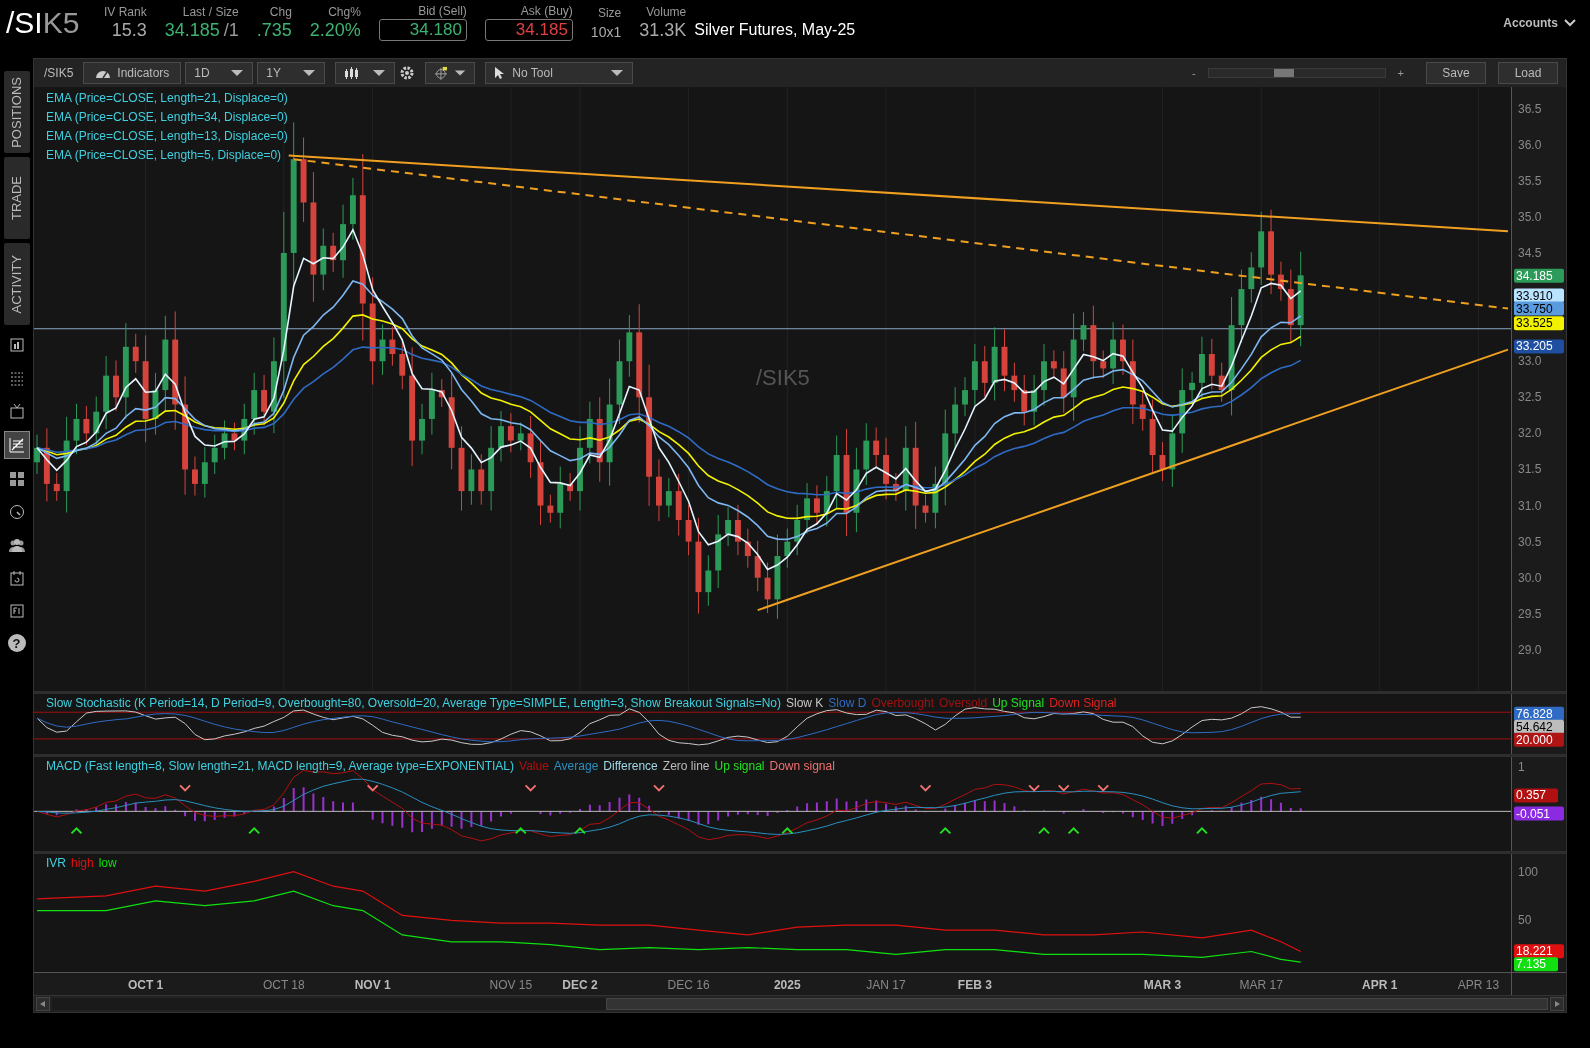 The width and height of the screenshot is (1590, 1048). I want to click on axis-tick-label: 30.5, so click(1530, 541).